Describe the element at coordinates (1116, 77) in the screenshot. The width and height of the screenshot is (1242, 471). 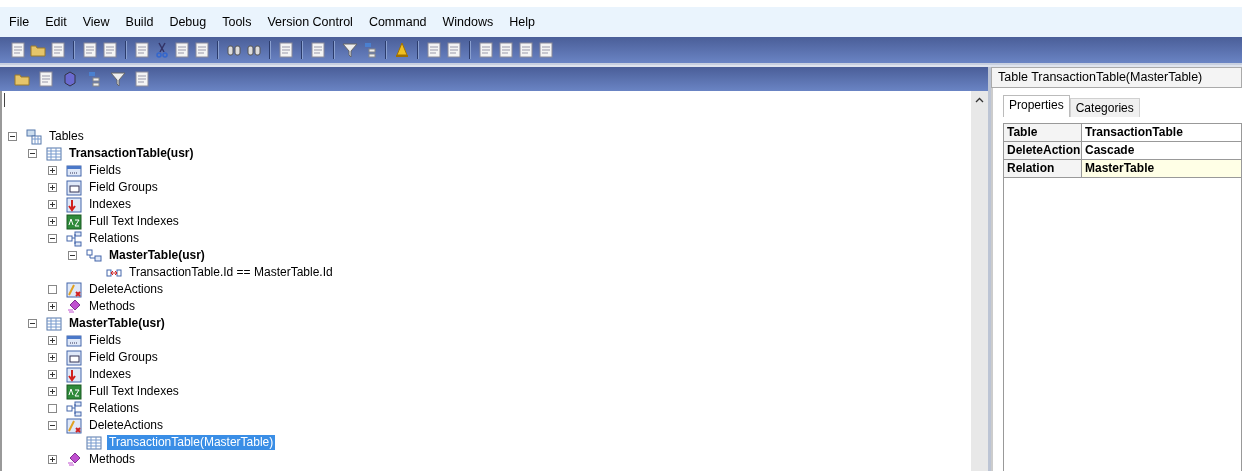
I see `properties-title: Table TransactionTable(MasterTable)` at that location.